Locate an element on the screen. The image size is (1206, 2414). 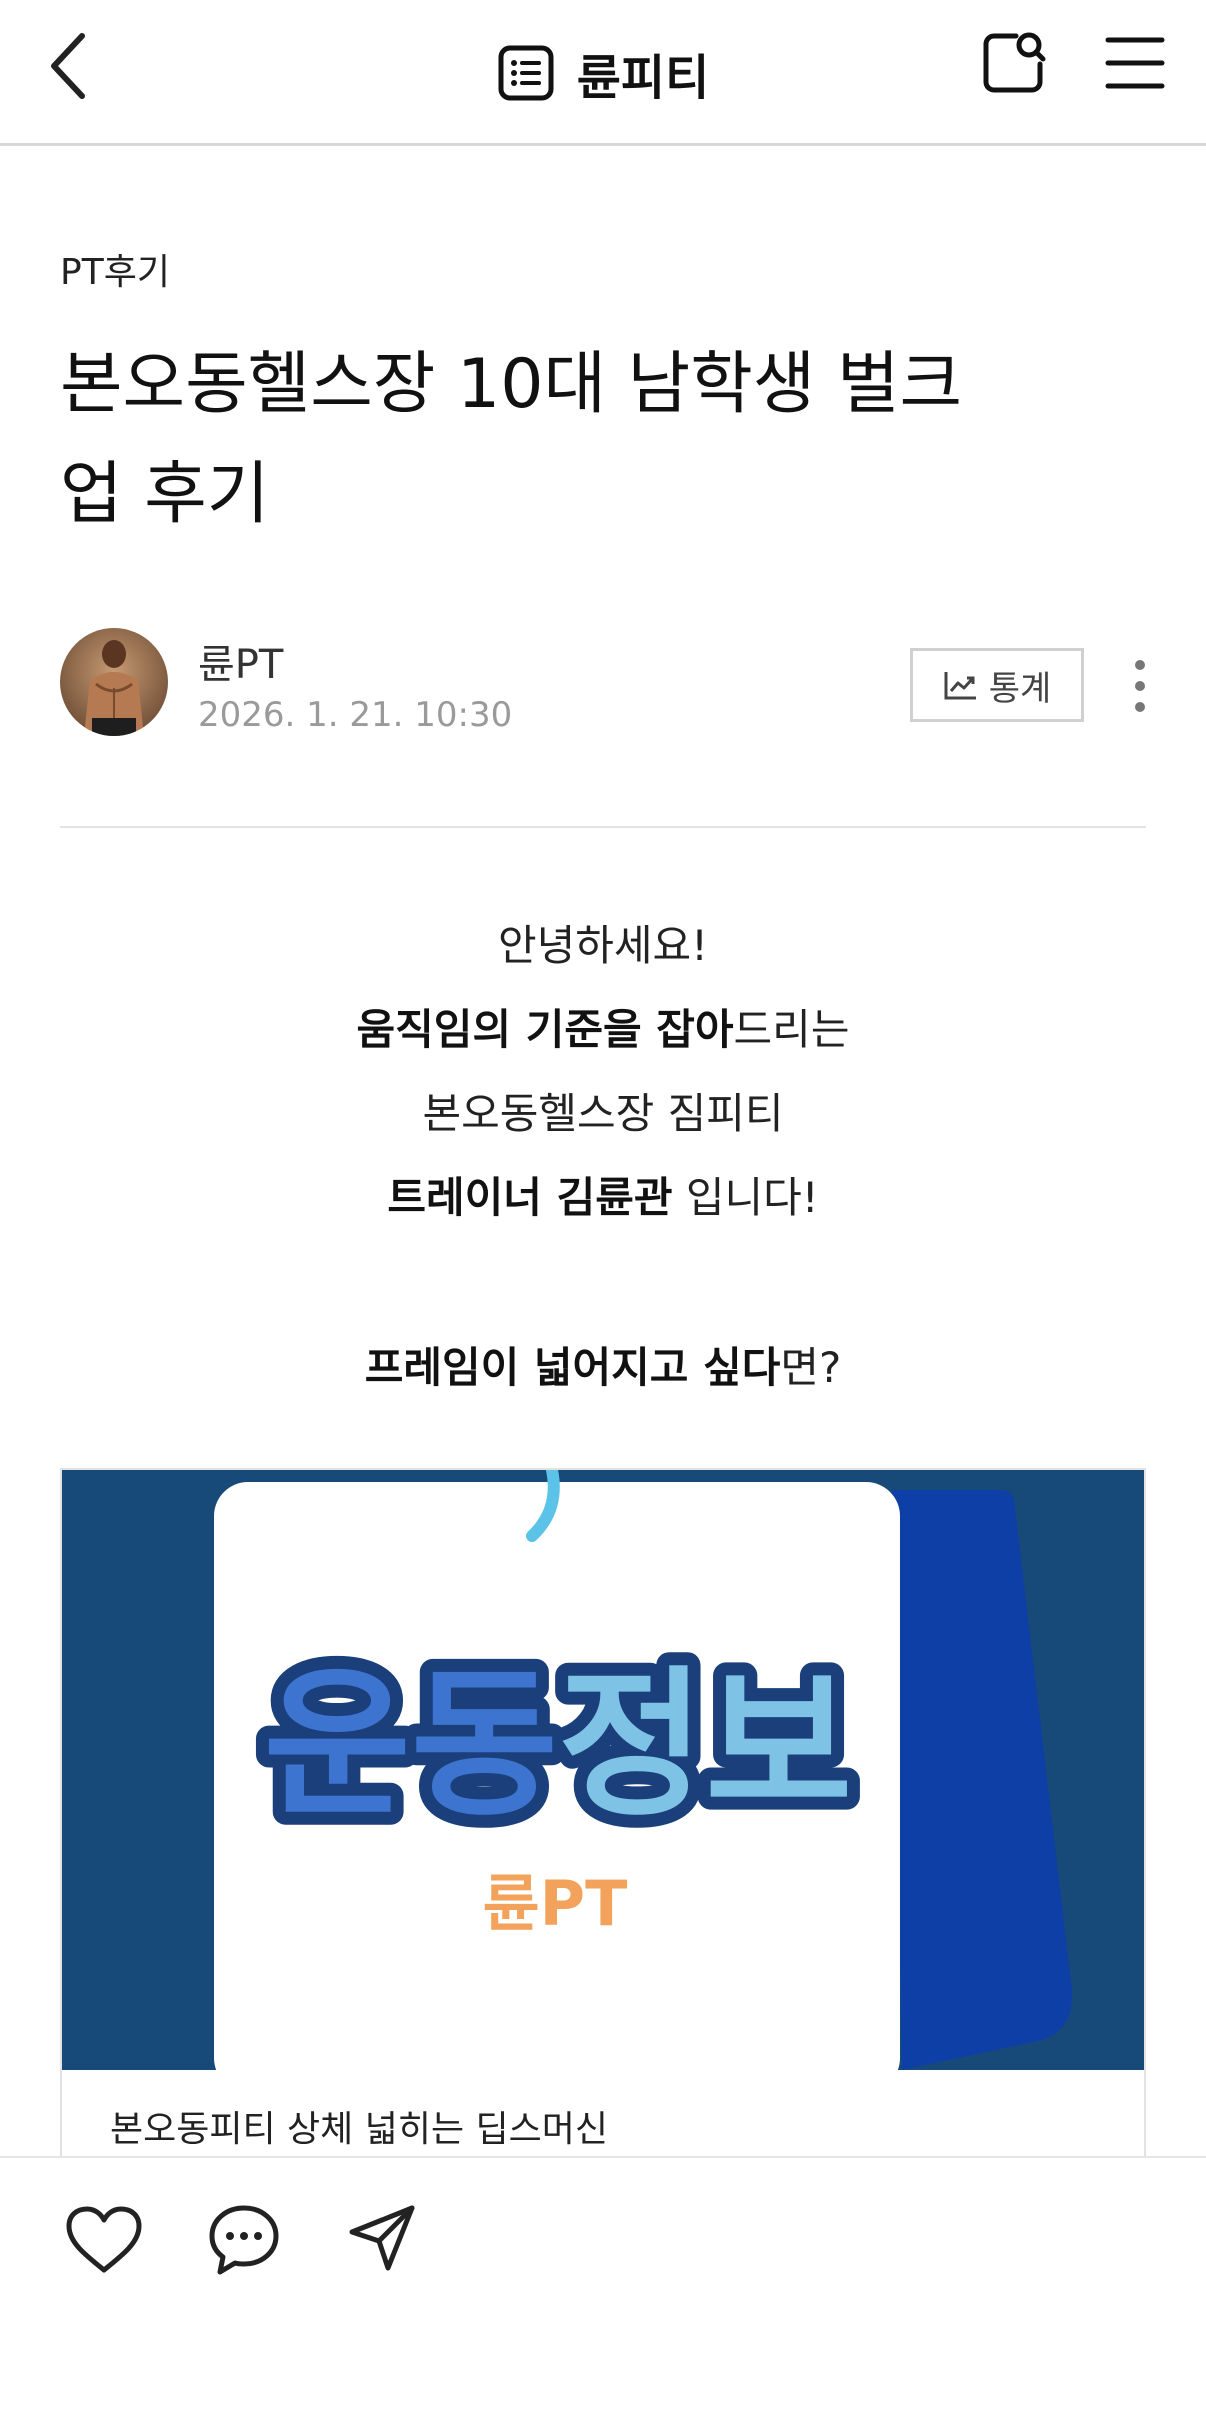
body-line-5: 프레임이 넓어지고 싶다면? is located at coordinates (603, 1364).